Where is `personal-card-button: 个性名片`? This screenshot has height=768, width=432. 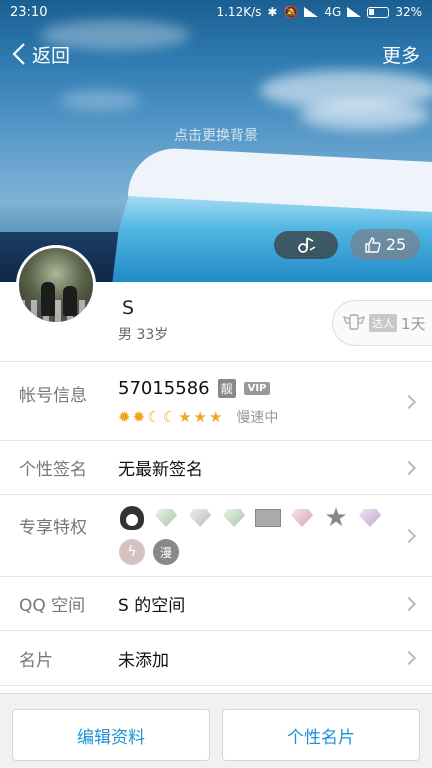
personal-card-button: 个性名片 is located at coordinates (321, 735).